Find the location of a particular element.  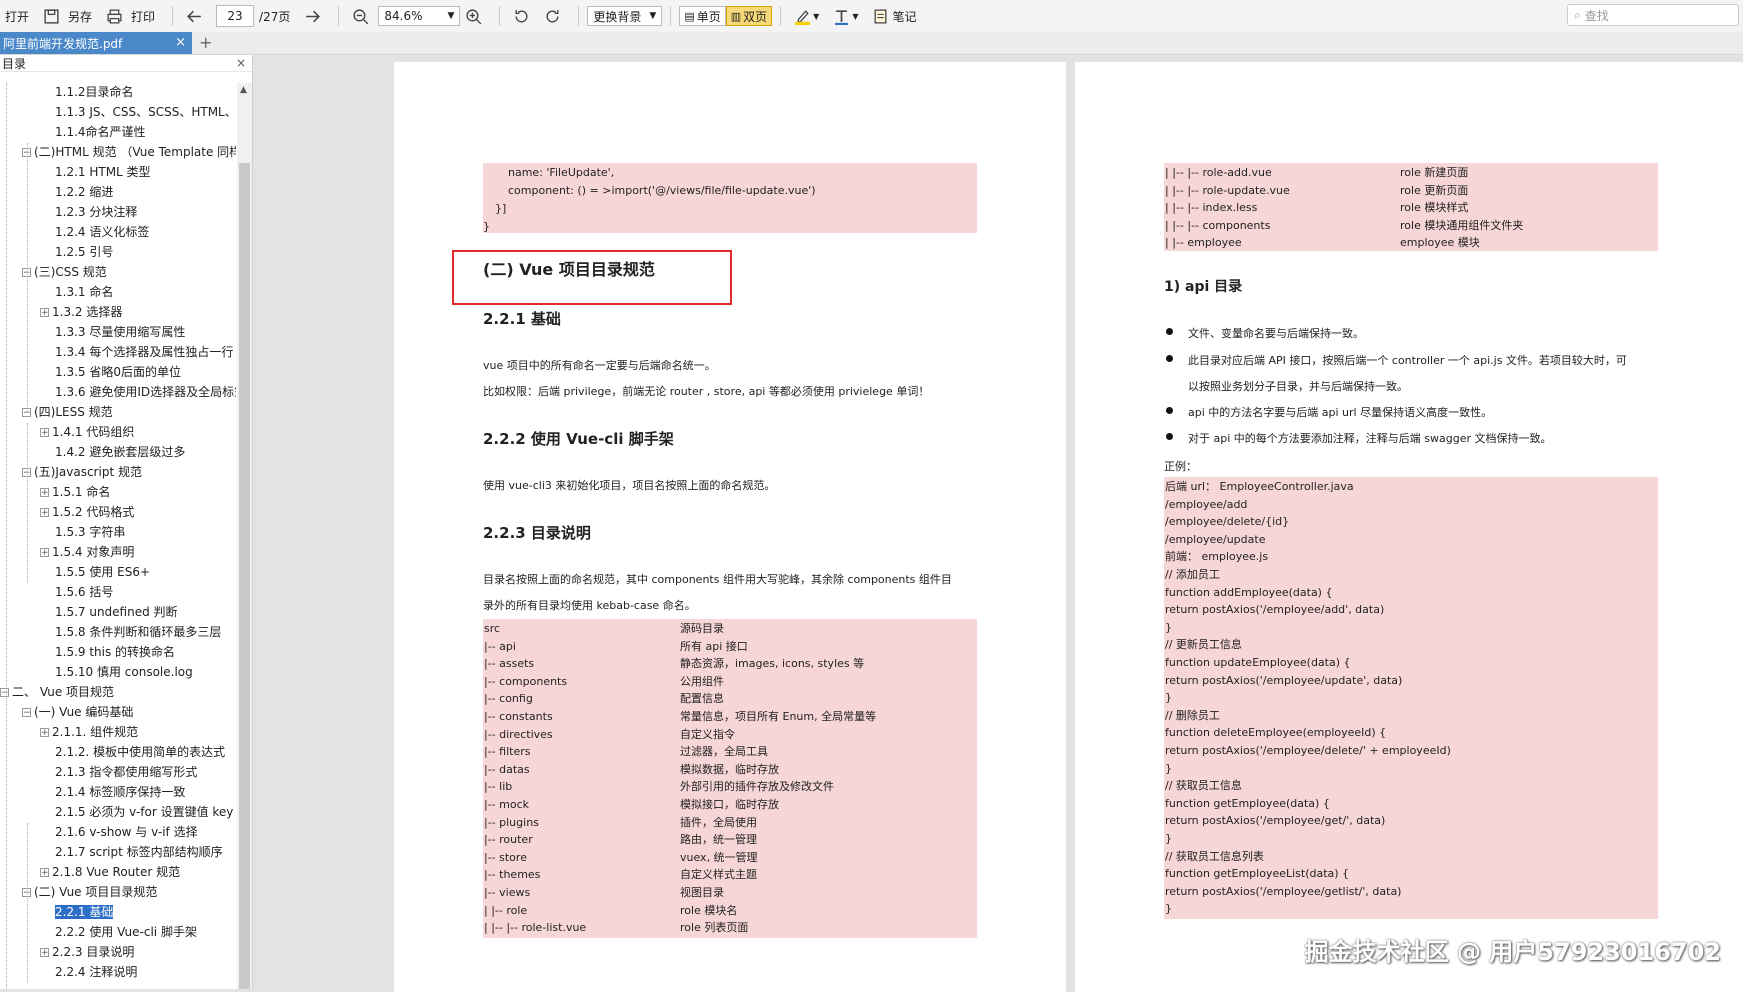

rotate-right-icon is located at coordinates (552, 15).